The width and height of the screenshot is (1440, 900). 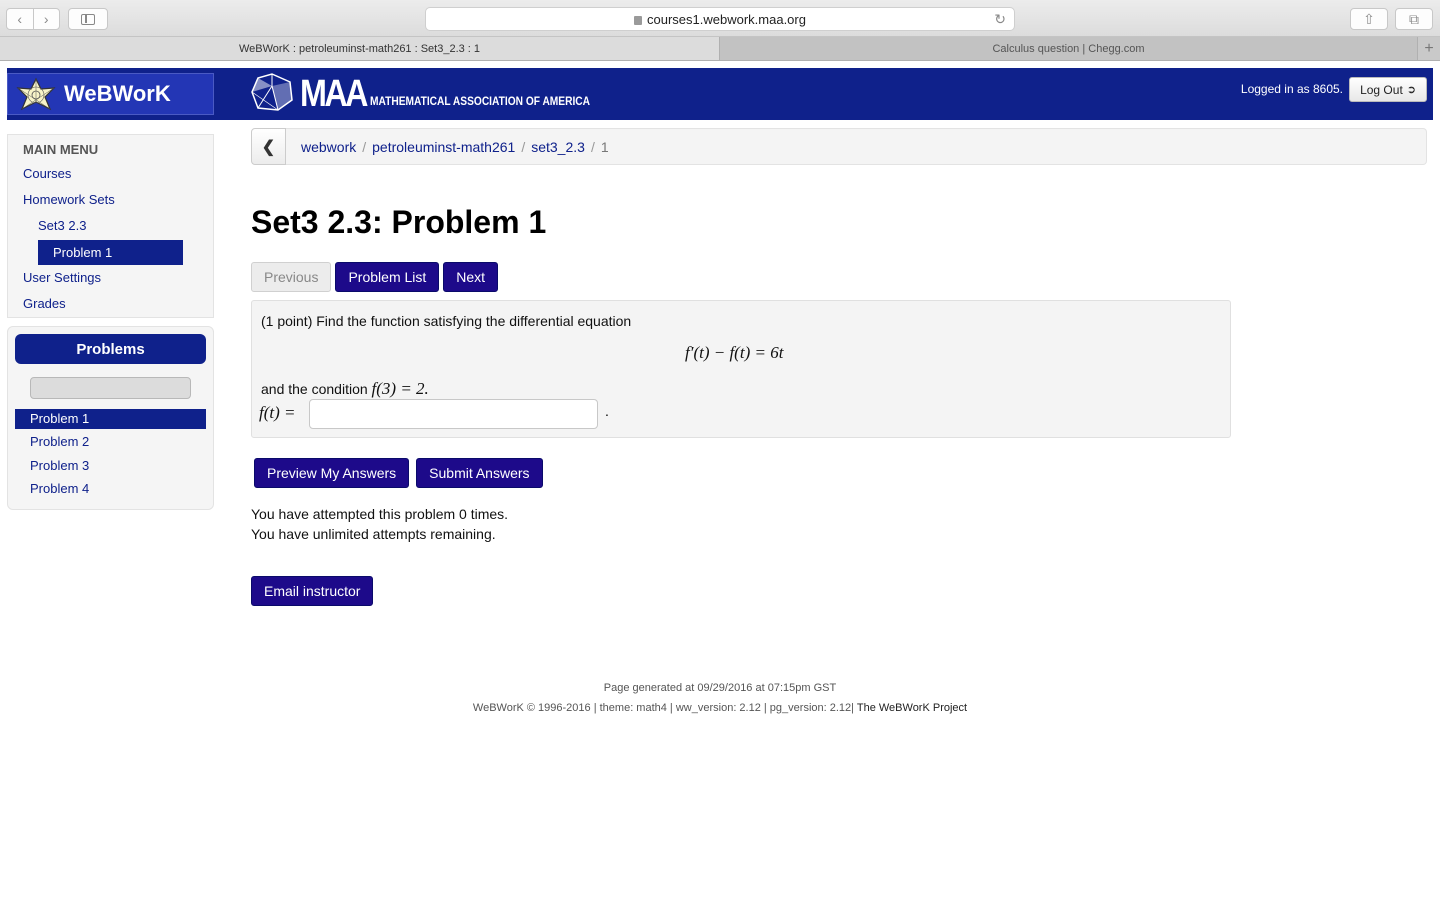 I want to click on problem-link-1: Problem 1, so click(x=110, y=419).